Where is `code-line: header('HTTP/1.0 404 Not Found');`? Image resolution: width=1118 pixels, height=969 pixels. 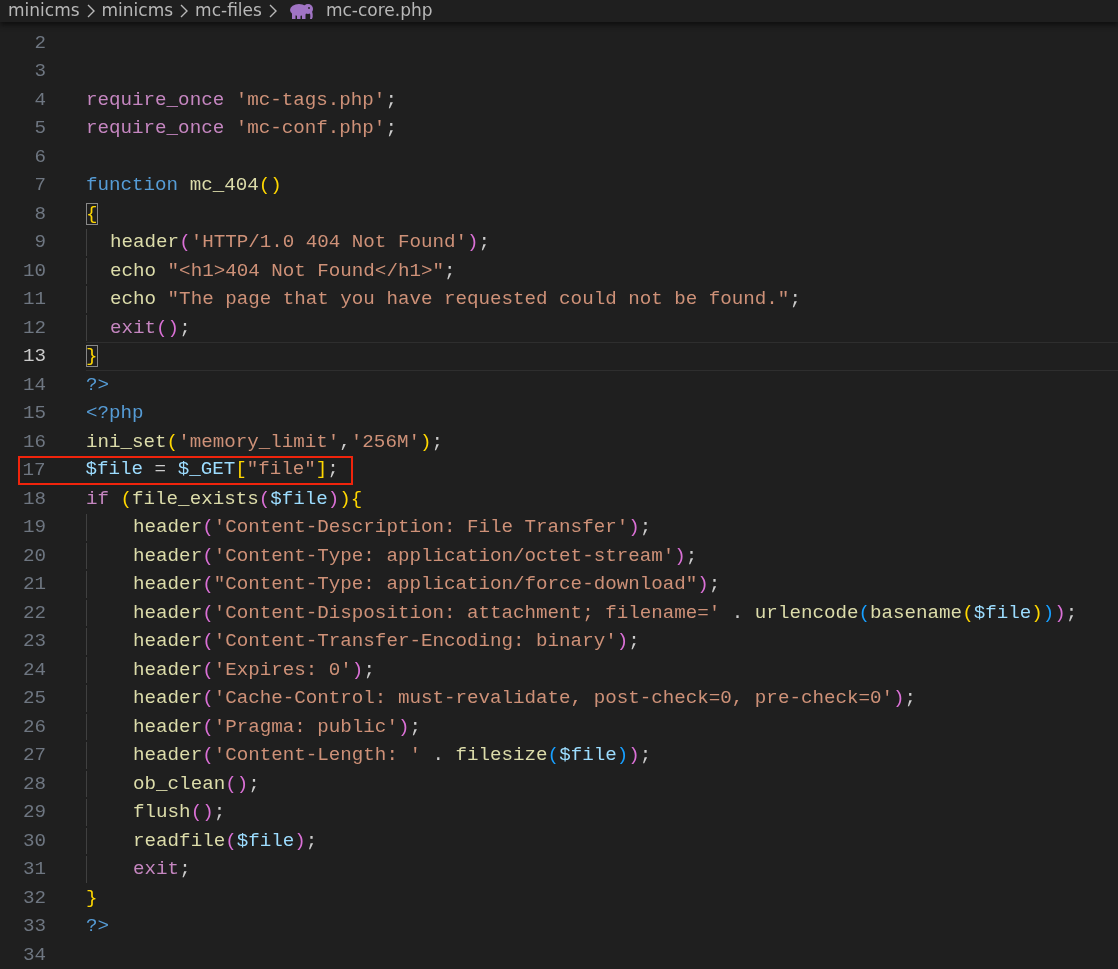 code-line: header('HTTP/1.0 404 Not Found'); is located at coordinates (602, 242).